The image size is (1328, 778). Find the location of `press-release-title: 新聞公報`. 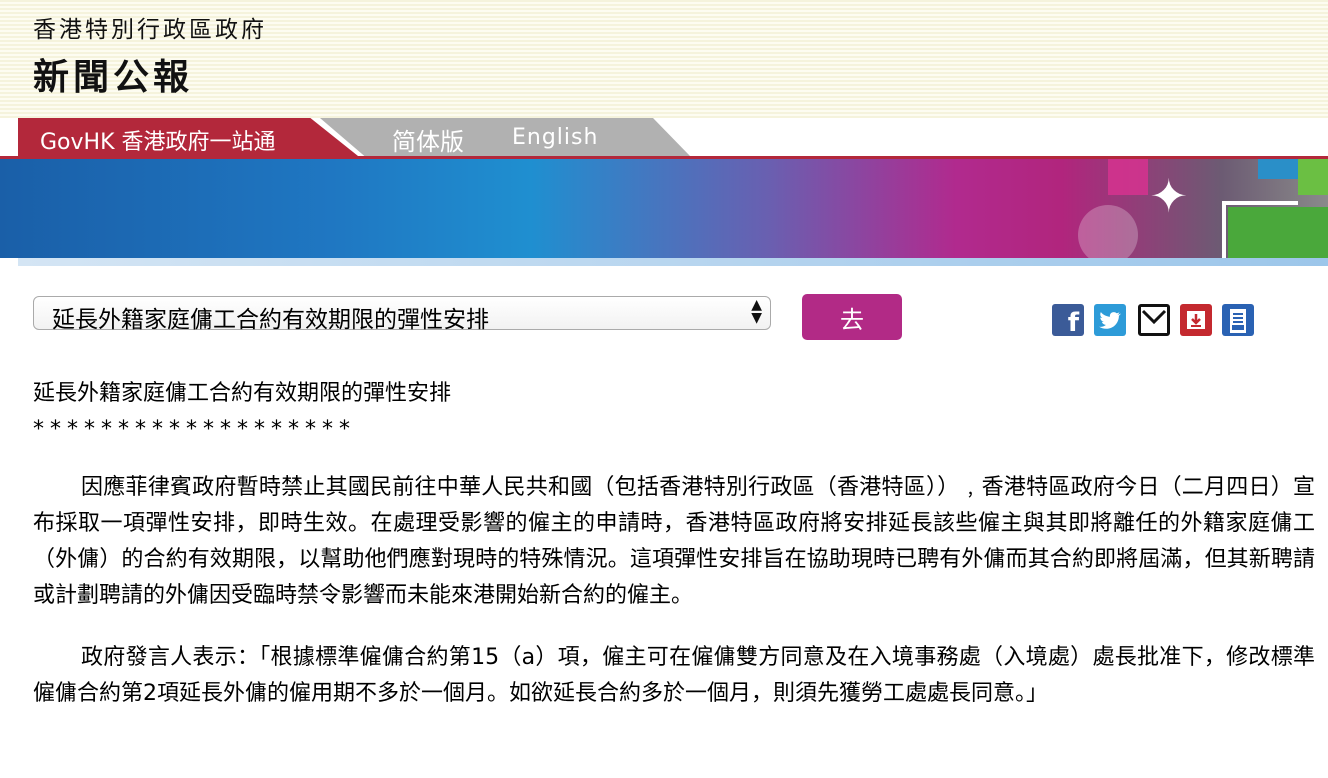

press-release-title: 新聞公報 is located at coordinates (113, 77).